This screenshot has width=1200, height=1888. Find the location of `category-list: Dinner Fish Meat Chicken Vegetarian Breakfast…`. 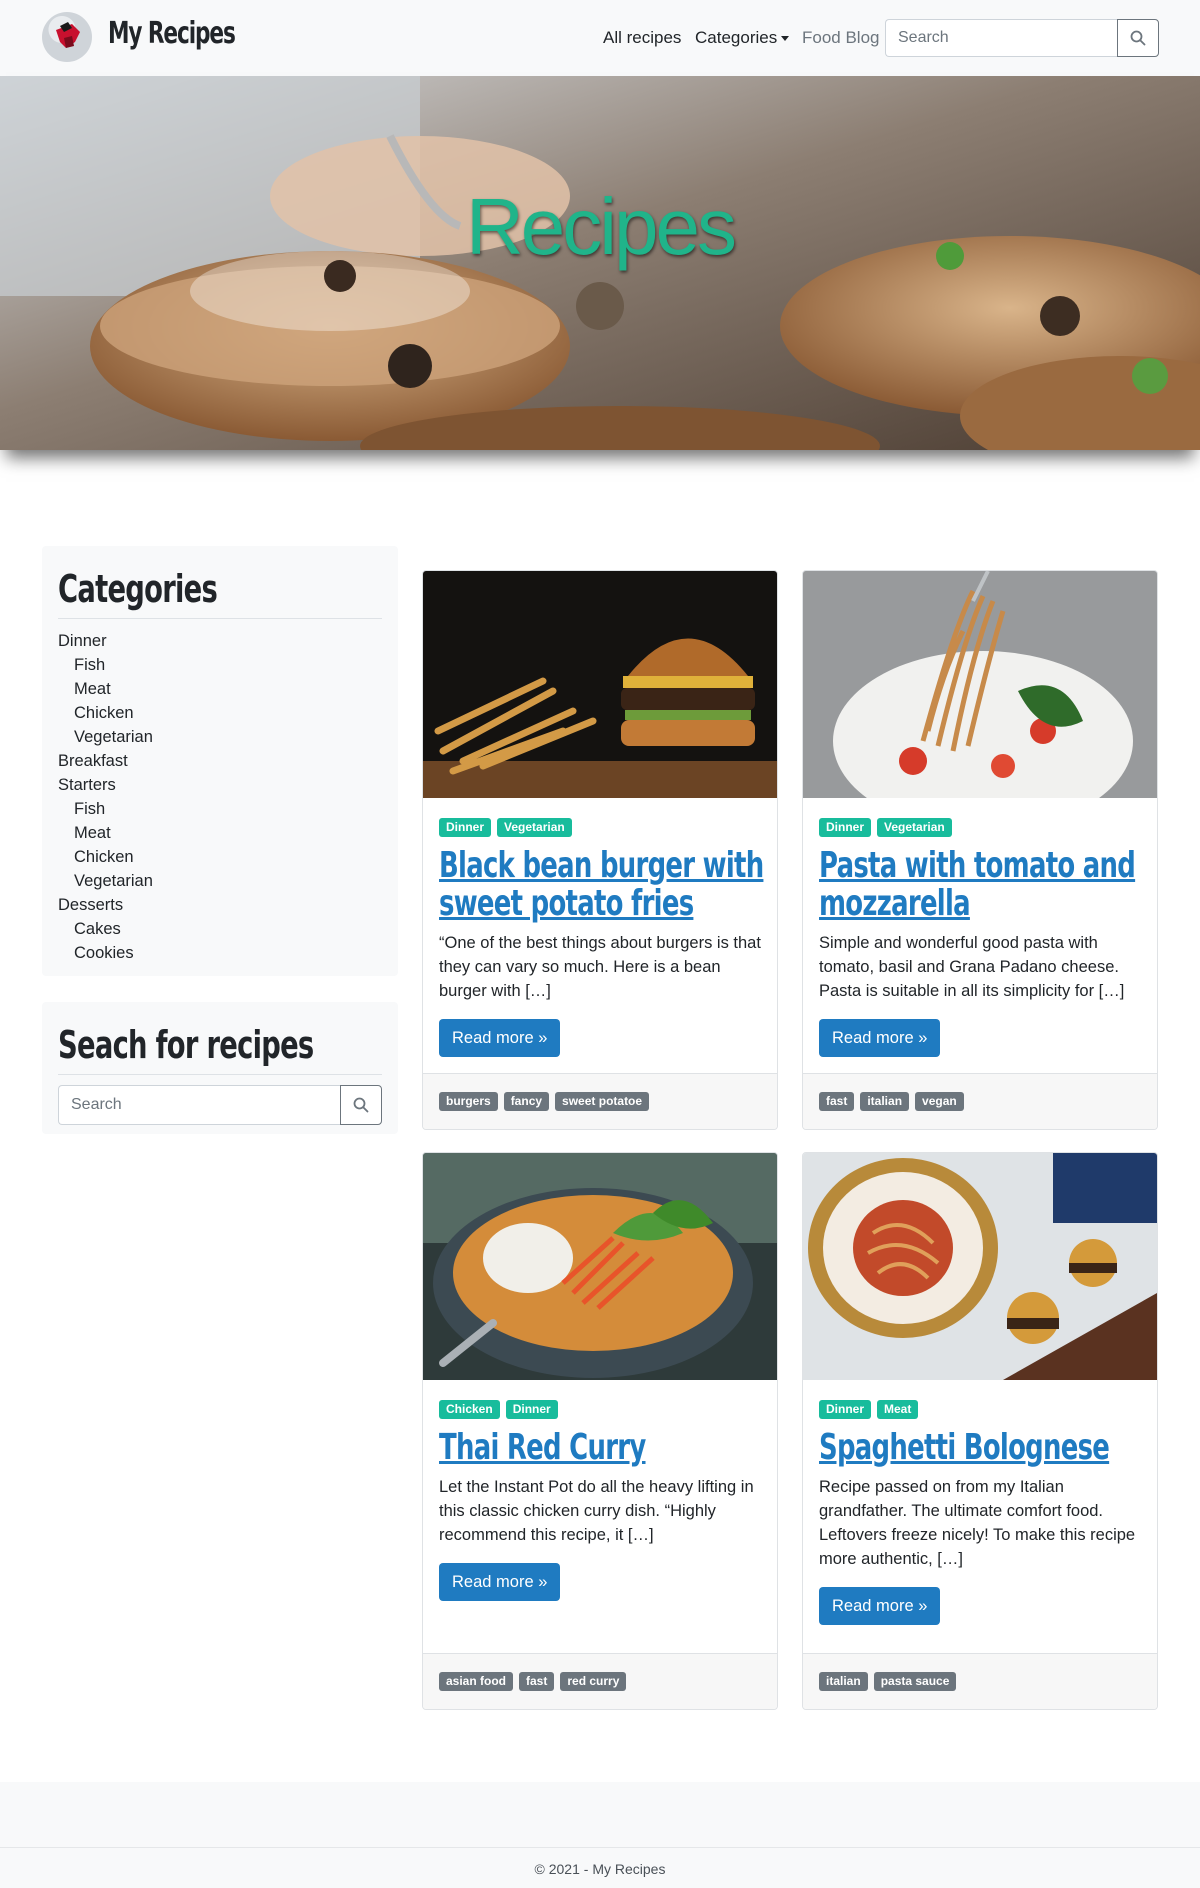

category-list: Dinner Fish Meat Chicken Vegetarian Breakfast… is located at coordinates (220, 797).